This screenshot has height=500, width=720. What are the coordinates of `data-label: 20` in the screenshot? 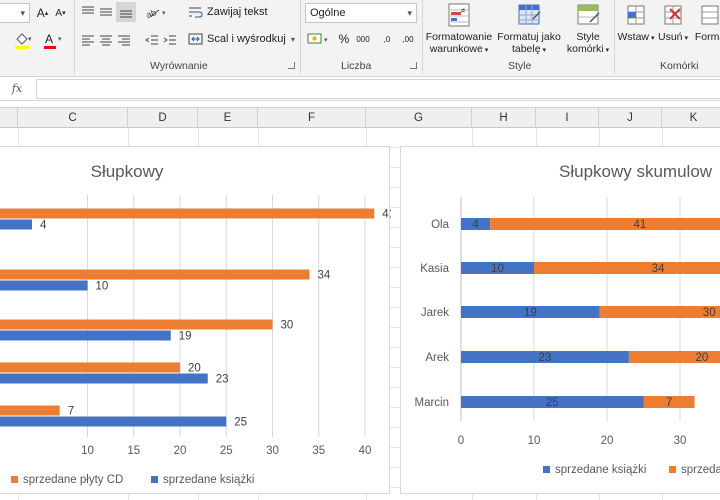 It's located at (702, 358).